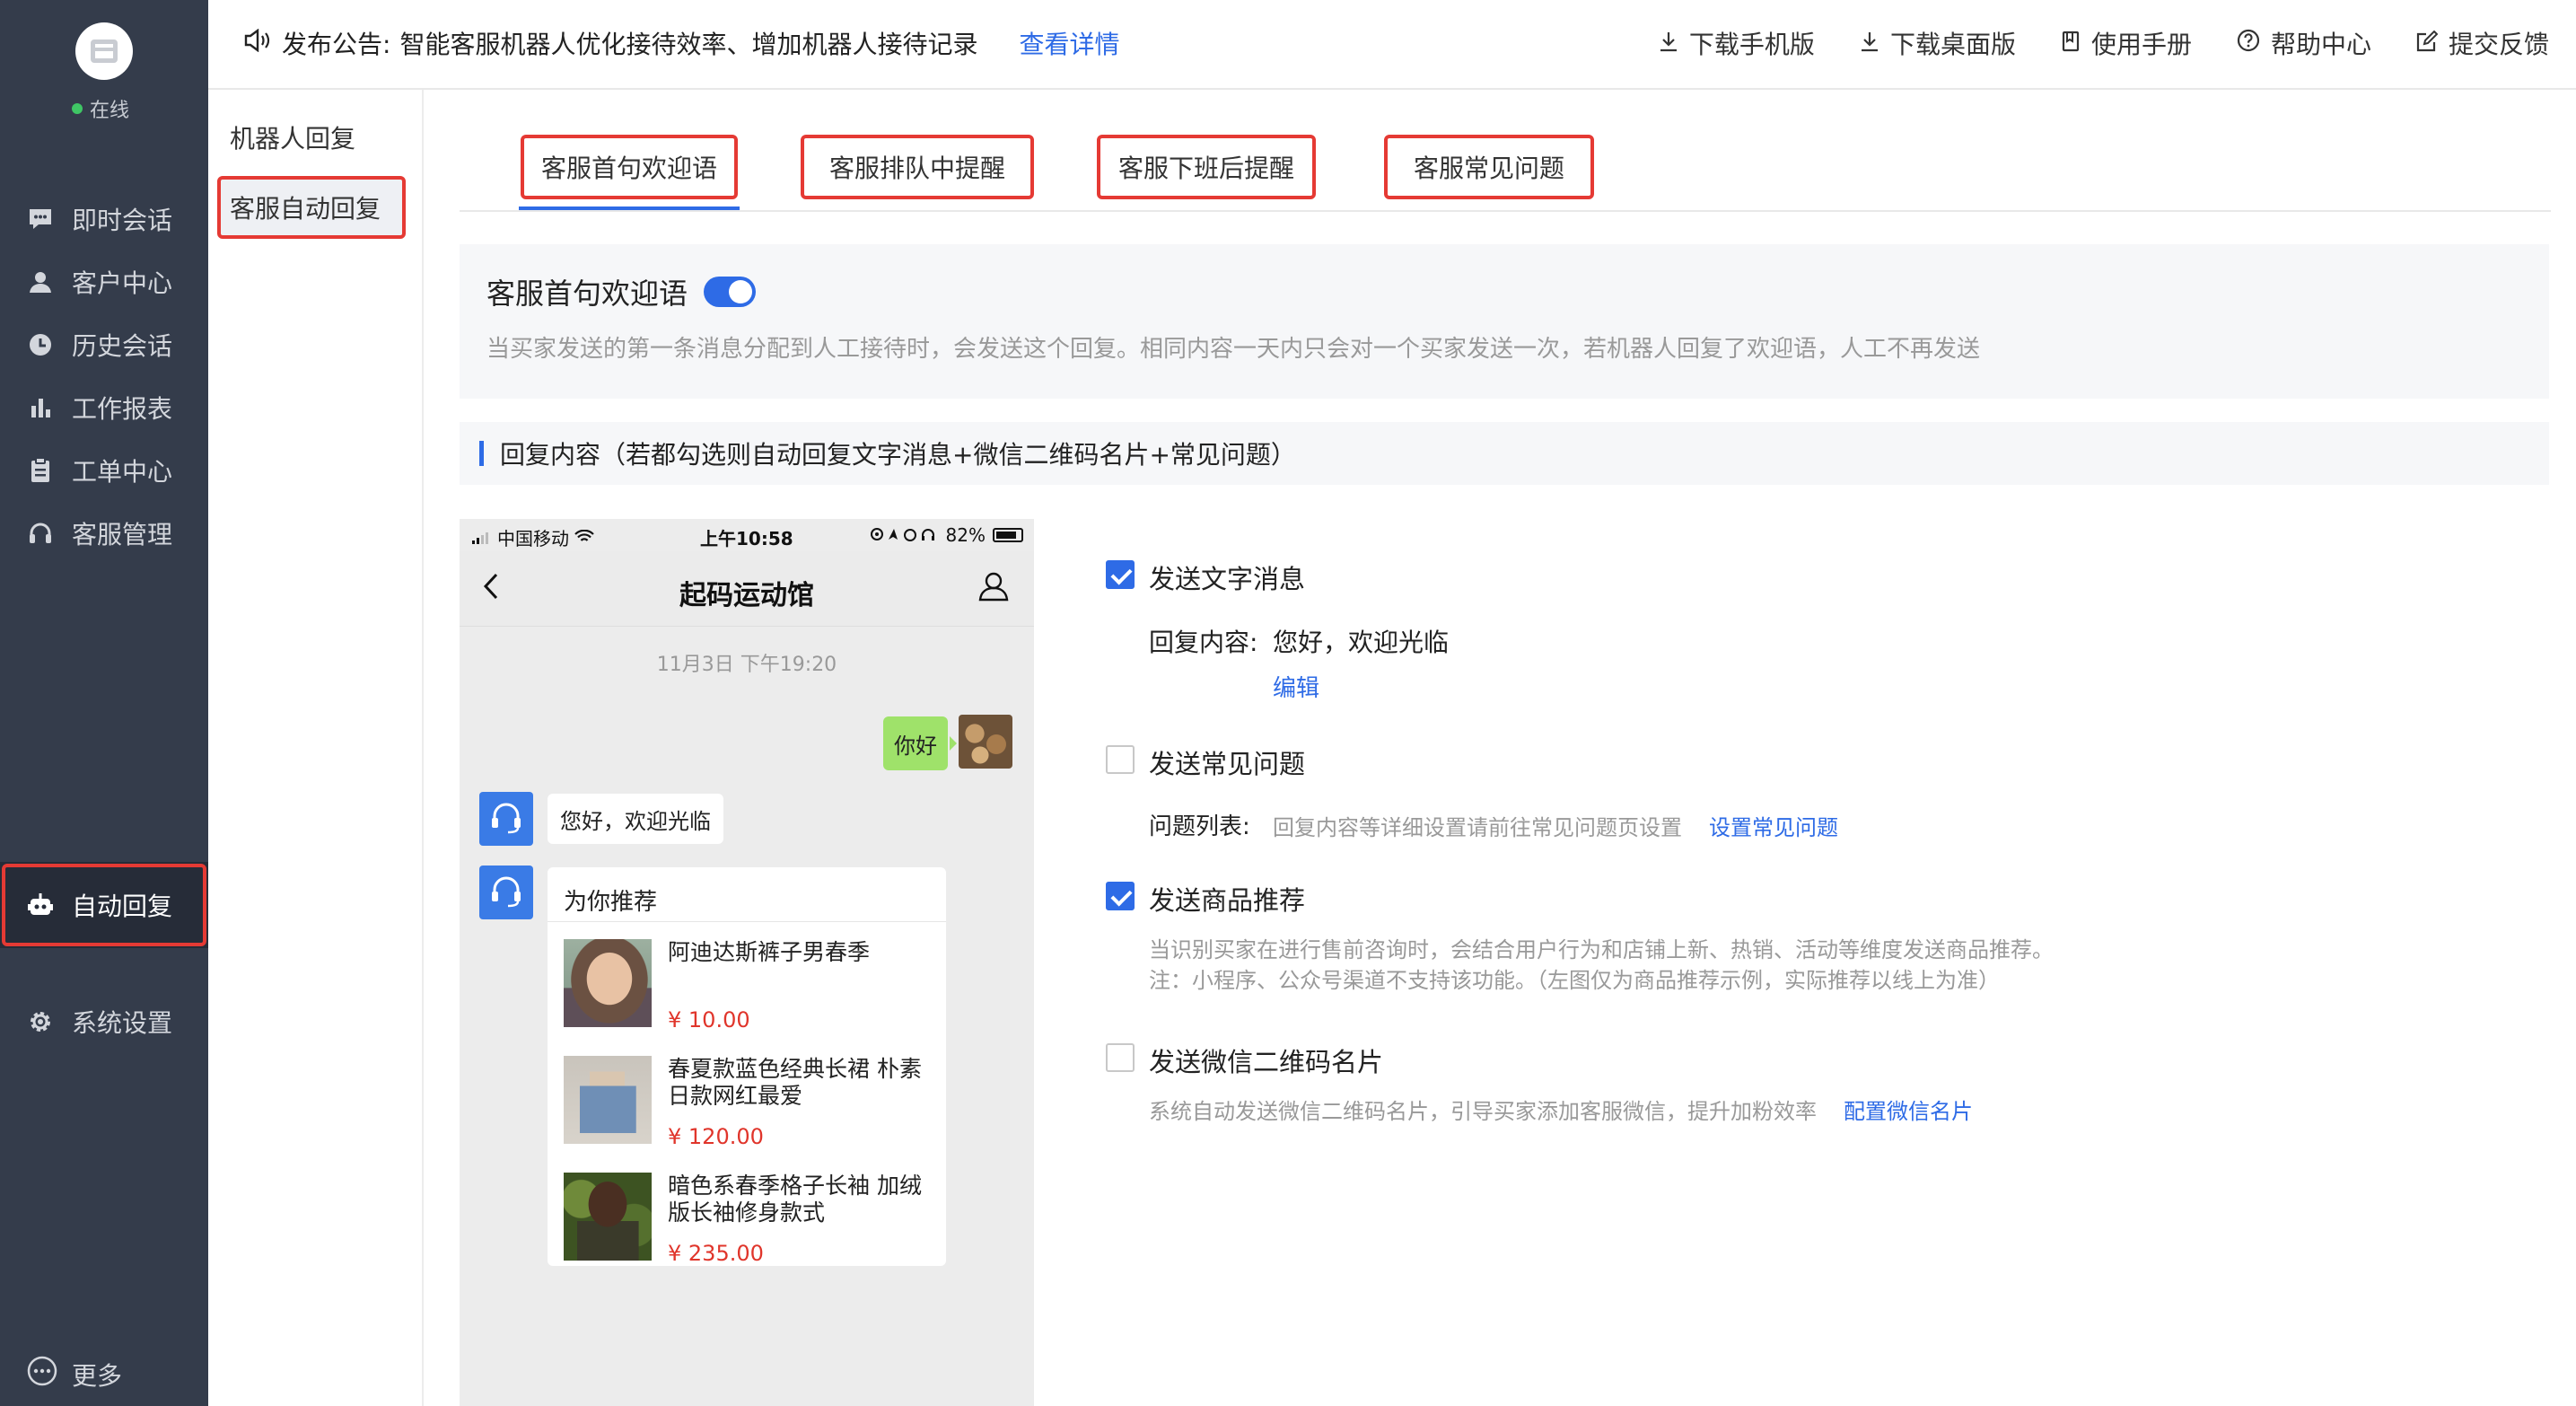 Image resolution: width=2576 pixels, height=1406 pixels. I want to click on signal-icon, so click(482, 538).